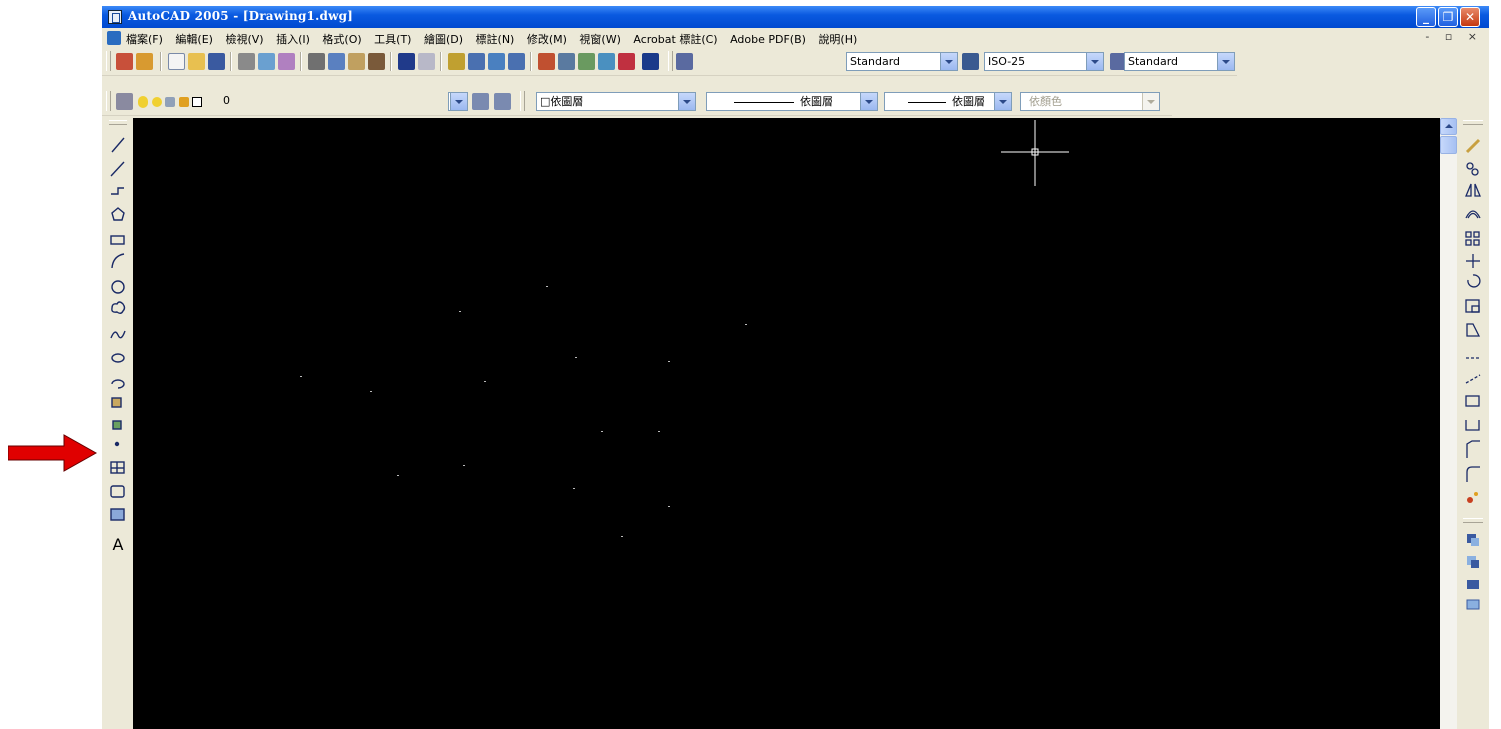 The image size is (1501, 729). What do you see at coordinates (970, 61) in the screenshot?
I see `dimension-style-icon` at bounding box center [970, 61].